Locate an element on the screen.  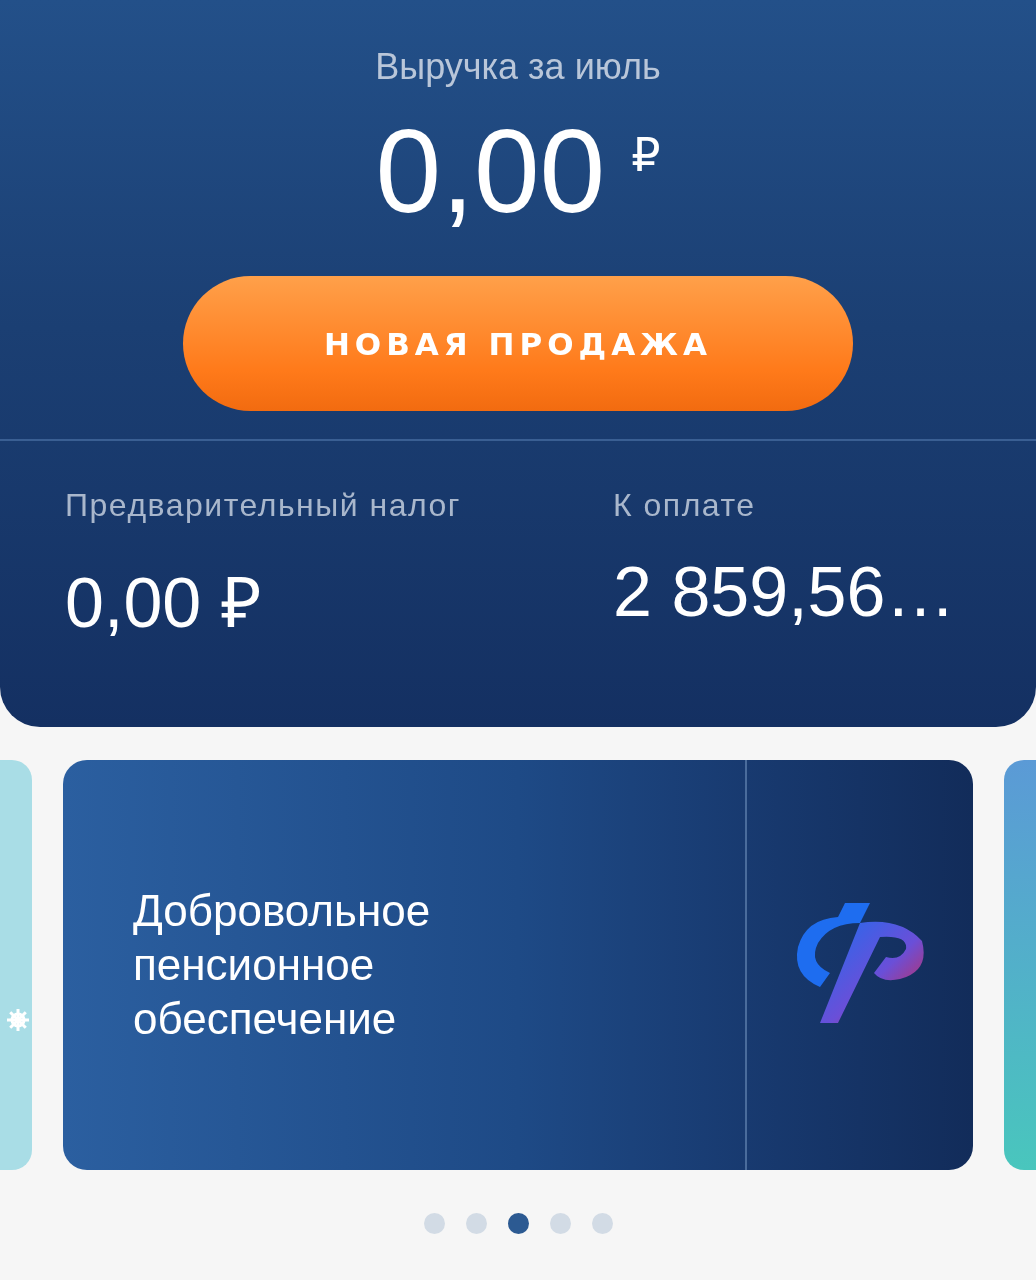
summary-label: Предварительный налог is located at coordinates (263, 505).